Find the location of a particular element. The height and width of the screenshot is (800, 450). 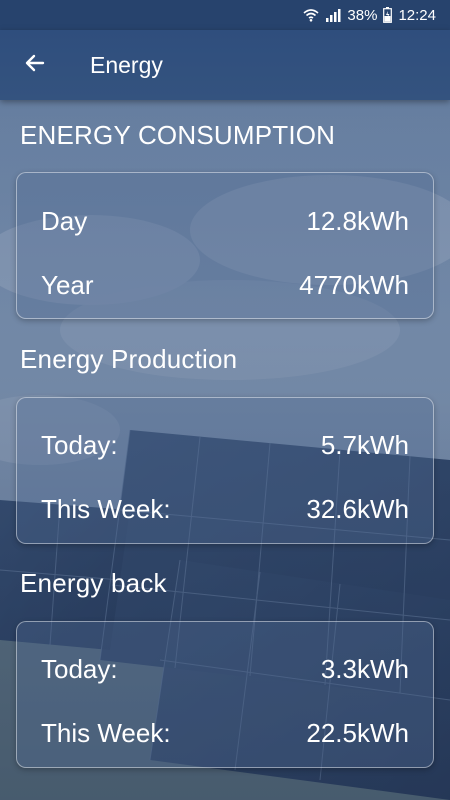

section-title-production: Energy Production is located at coordinates (129, 359).